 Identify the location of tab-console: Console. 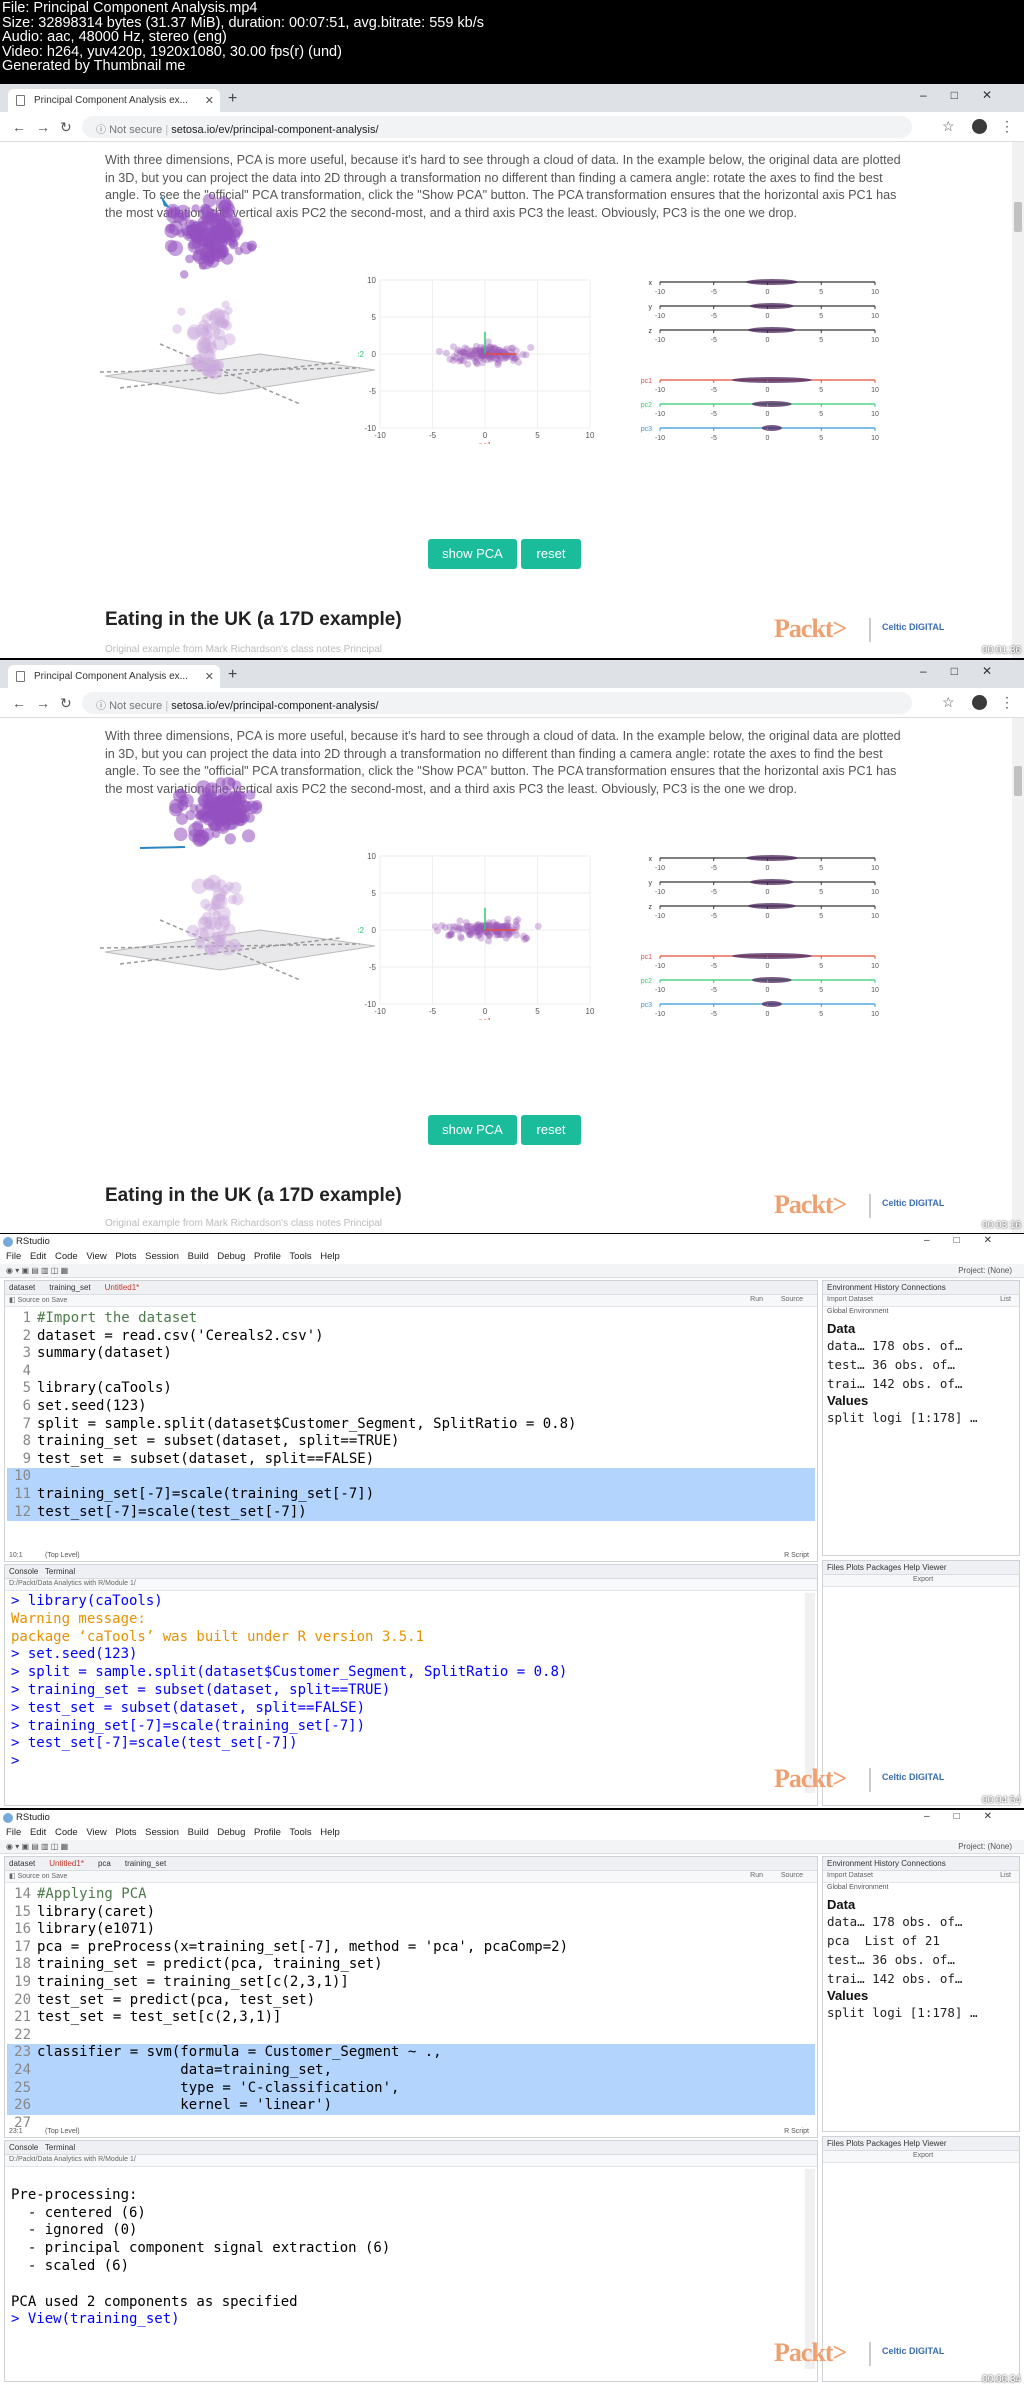
(23, 2147).